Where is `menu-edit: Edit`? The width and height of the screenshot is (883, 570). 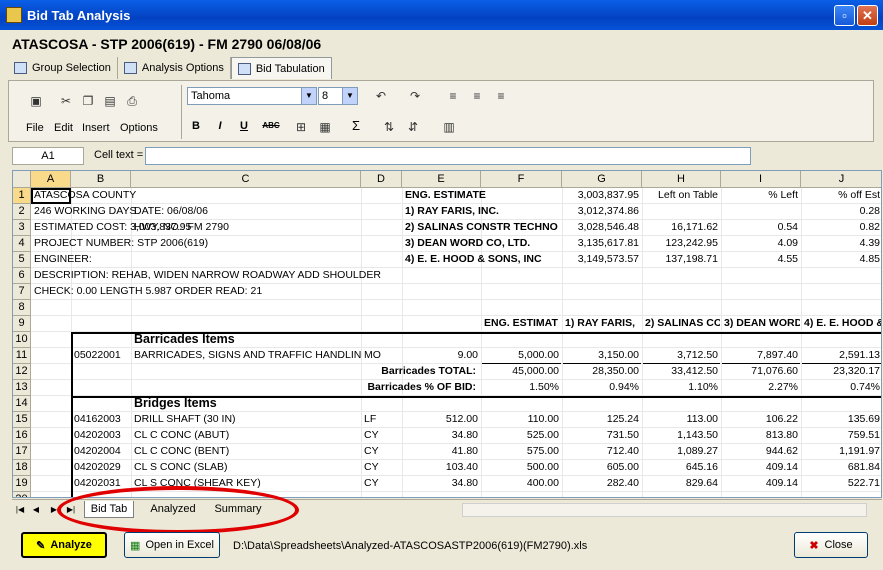
menu-edit: Edit is located at coordinates (63, 128).